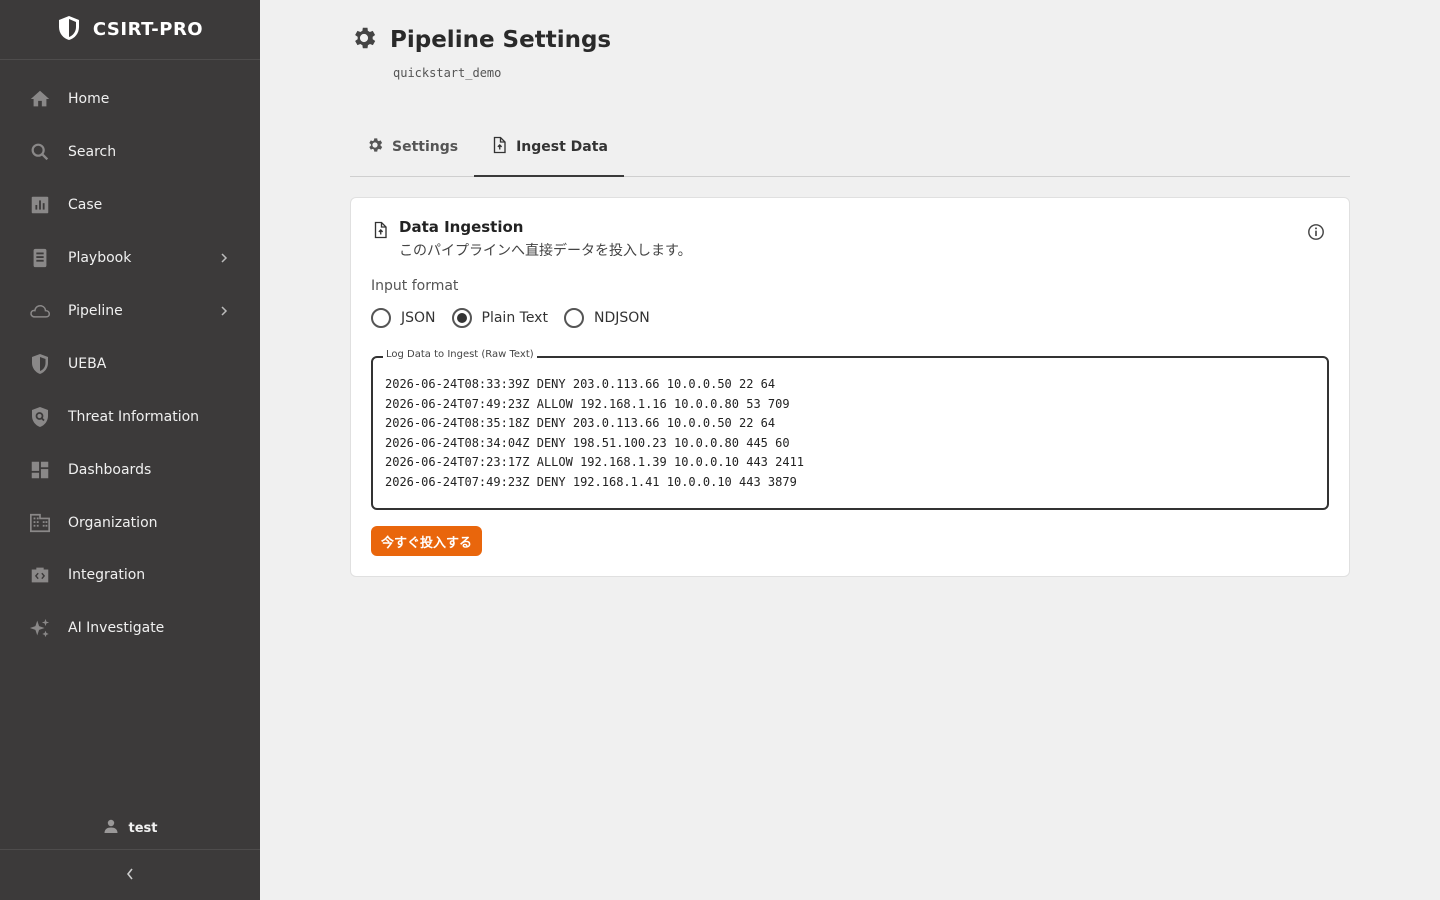  Describe the element at coordinates (40, 99) in the screenshot. I see `home-icon` at that location.